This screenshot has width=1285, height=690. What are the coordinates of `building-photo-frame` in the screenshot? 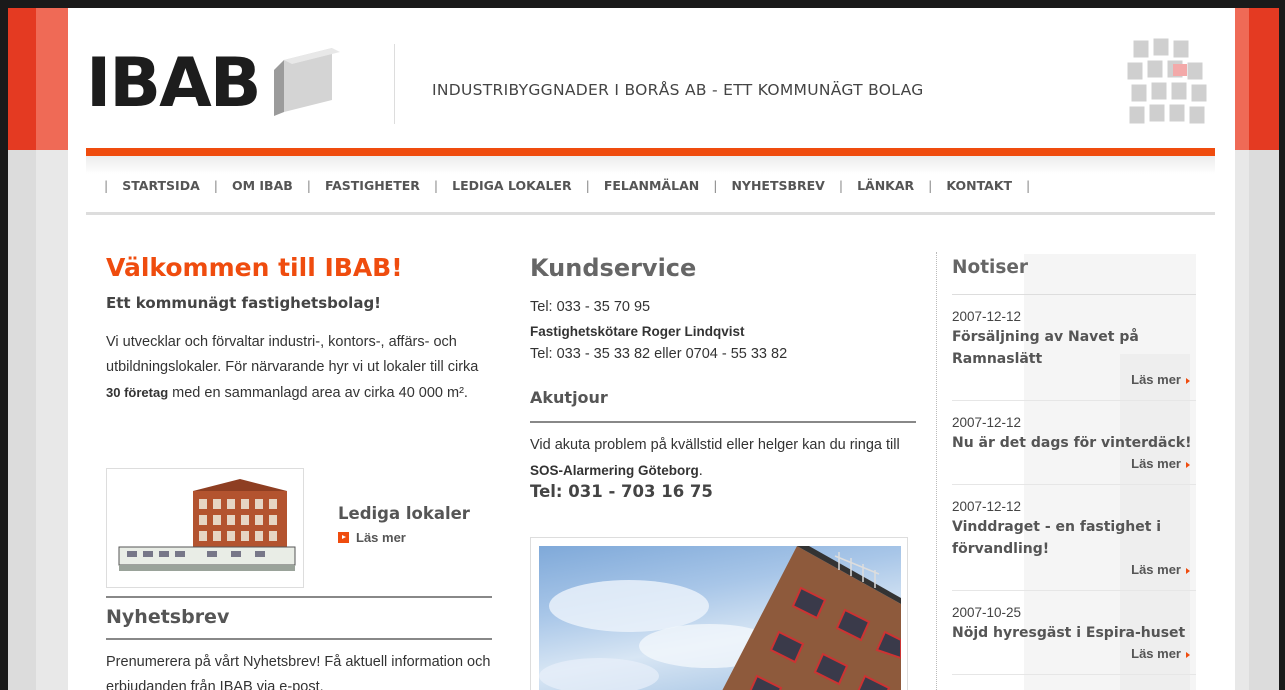 It's located at (719, 613).